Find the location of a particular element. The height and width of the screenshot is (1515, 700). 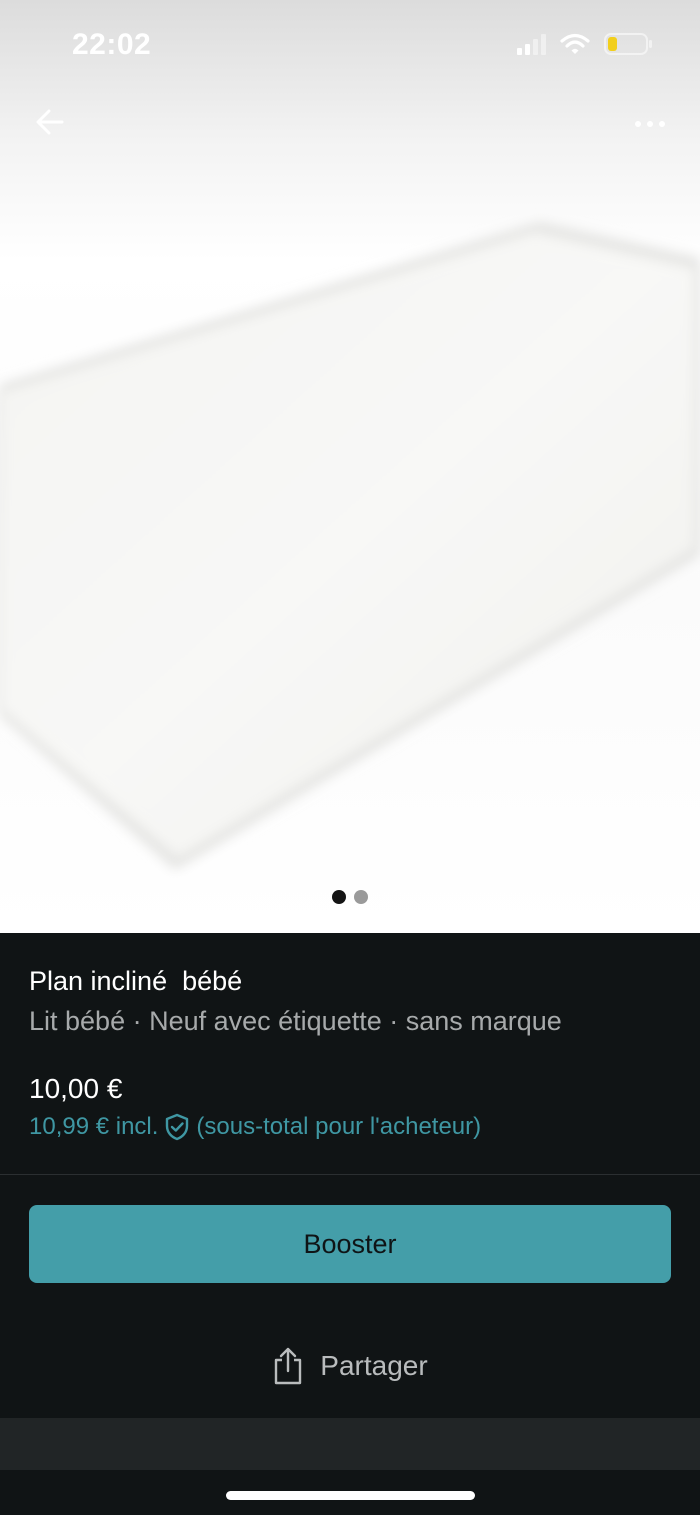

more-horizontal-icon is located at coordinates (638, 124).